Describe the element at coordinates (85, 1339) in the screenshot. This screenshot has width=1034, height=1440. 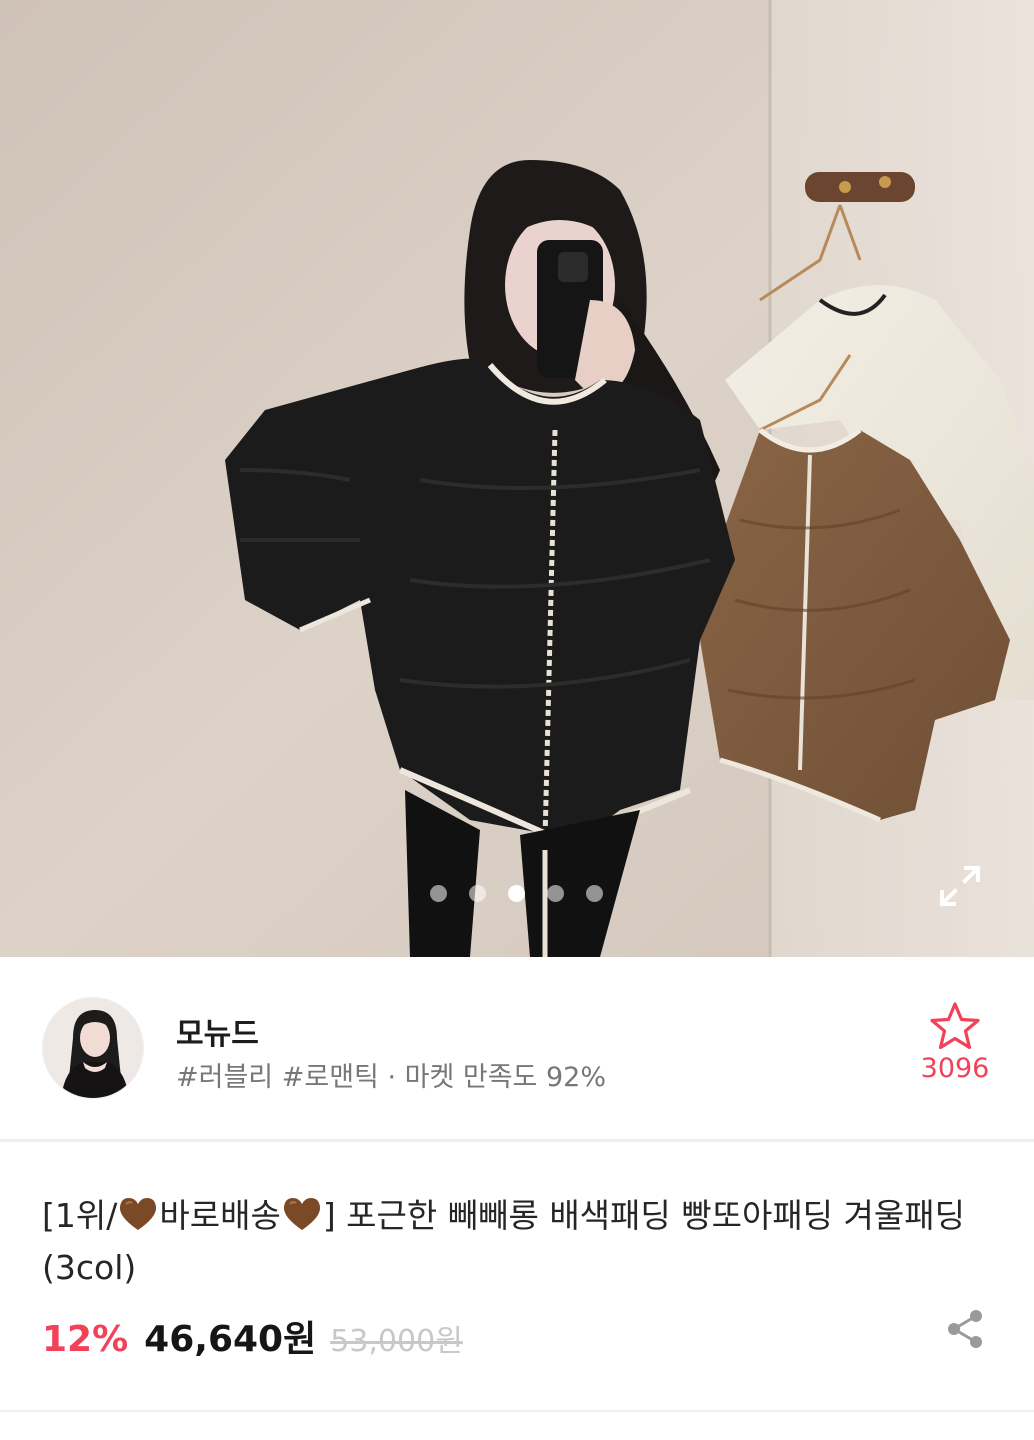
I see `discount-rate: 12%` at that location.